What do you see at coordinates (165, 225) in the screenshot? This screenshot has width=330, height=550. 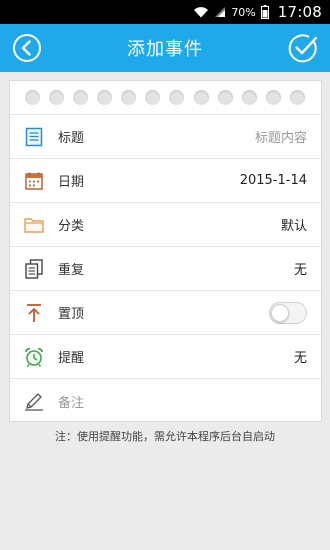 I see `category-row: 分类 默认` at bounding box center [165, 225].